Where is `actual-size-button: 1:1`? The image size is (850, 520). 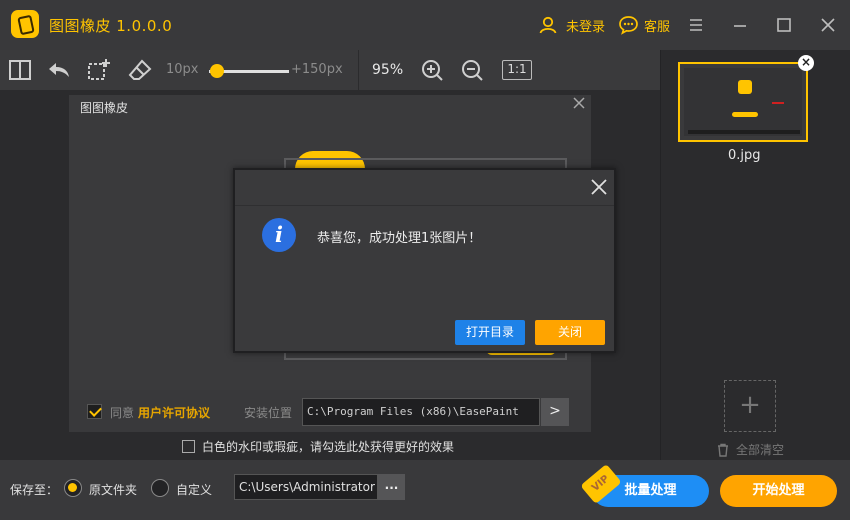 actual-size-button: 1:1 is located at coordinates (517, 70).